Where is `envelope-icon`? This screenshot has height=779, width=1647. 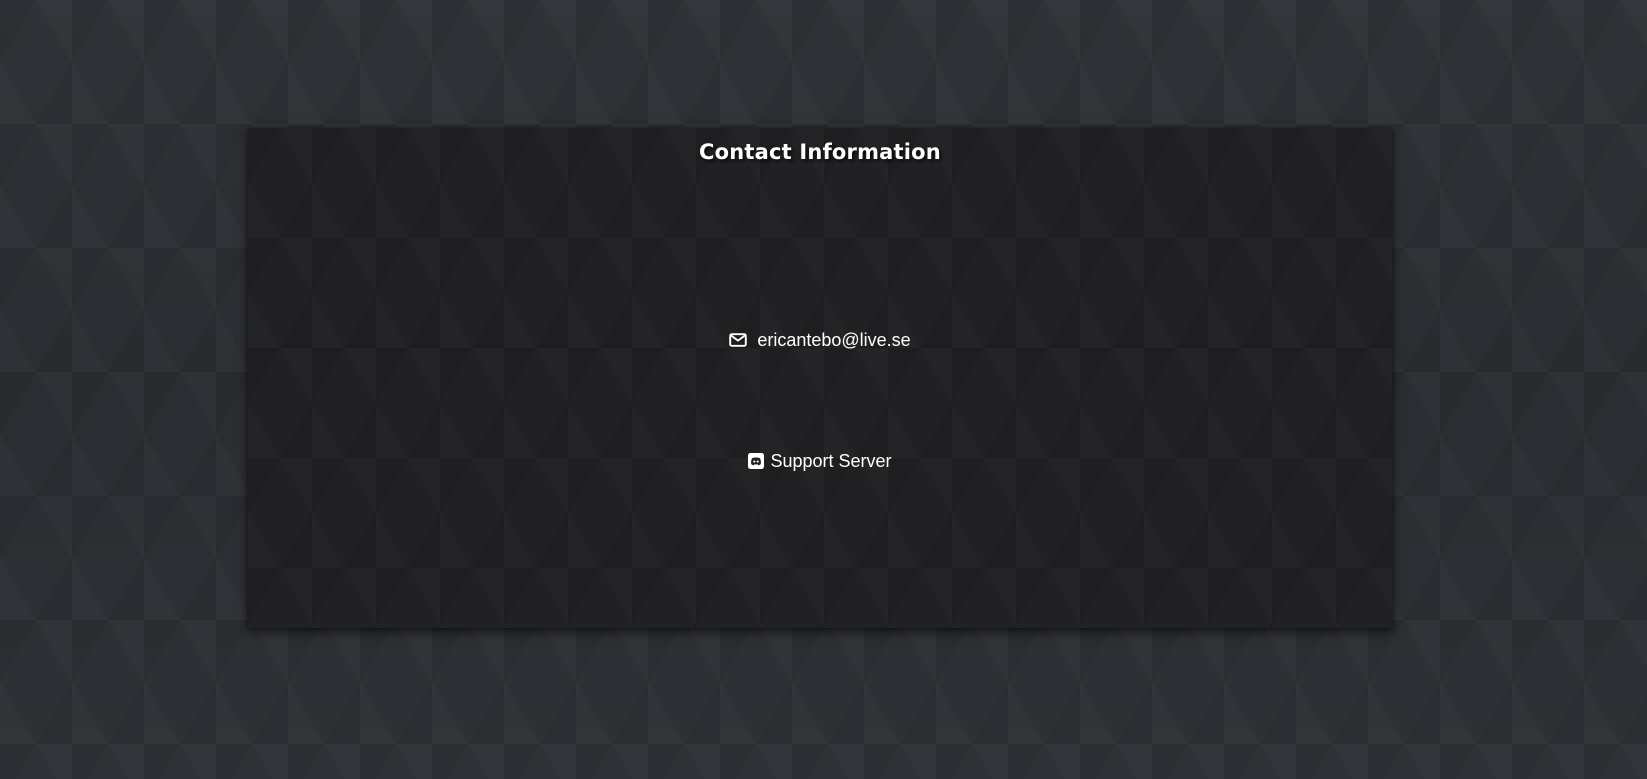
envelope-icon is located at coordinates (738, 340).